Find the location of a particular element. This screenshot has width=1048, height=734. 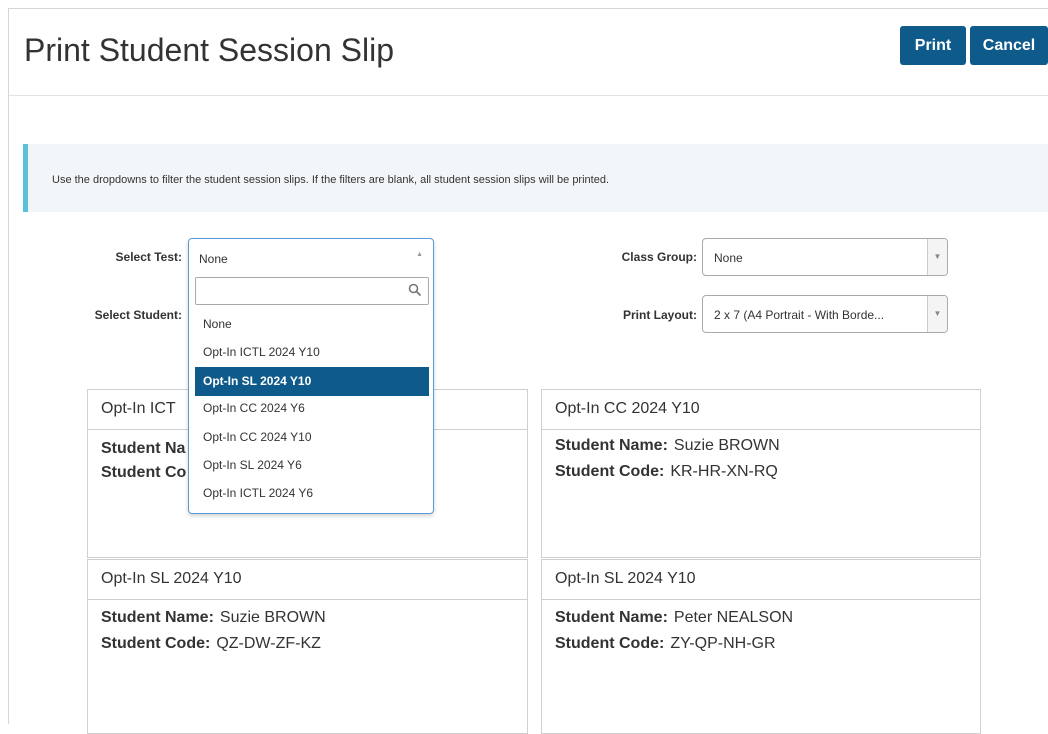

class-group-label: Class Group: is located at coordinates (659, 257).